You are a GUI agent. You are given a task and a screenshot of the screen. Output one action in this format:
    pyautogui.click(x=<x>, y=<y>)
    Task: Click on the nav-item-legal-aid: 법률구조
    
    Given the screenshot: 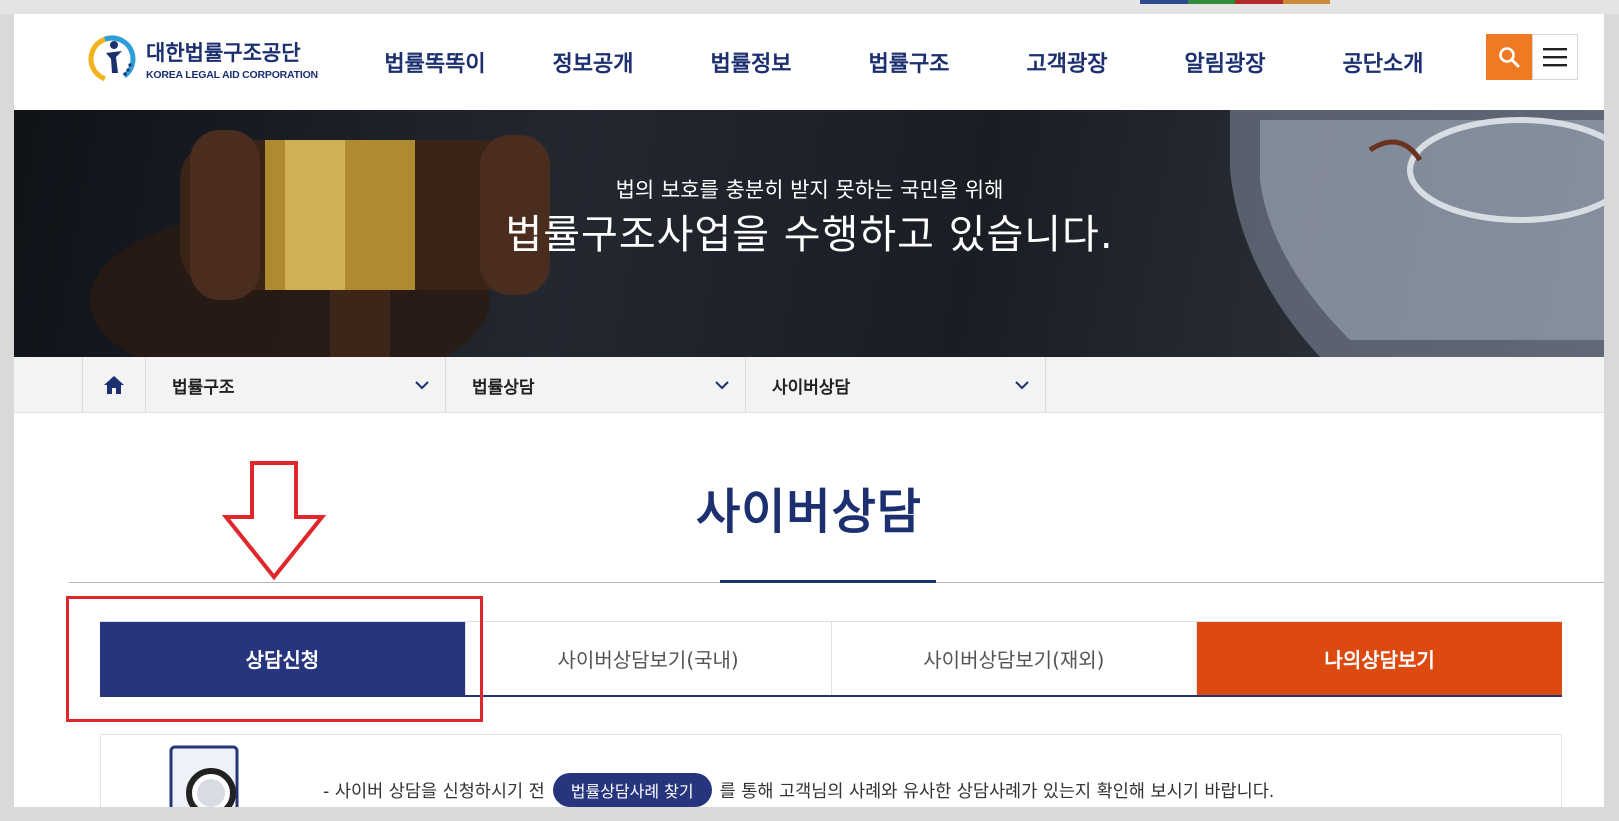 What is the action you would take?
    pyautogui.click(x=909, y=62)
    